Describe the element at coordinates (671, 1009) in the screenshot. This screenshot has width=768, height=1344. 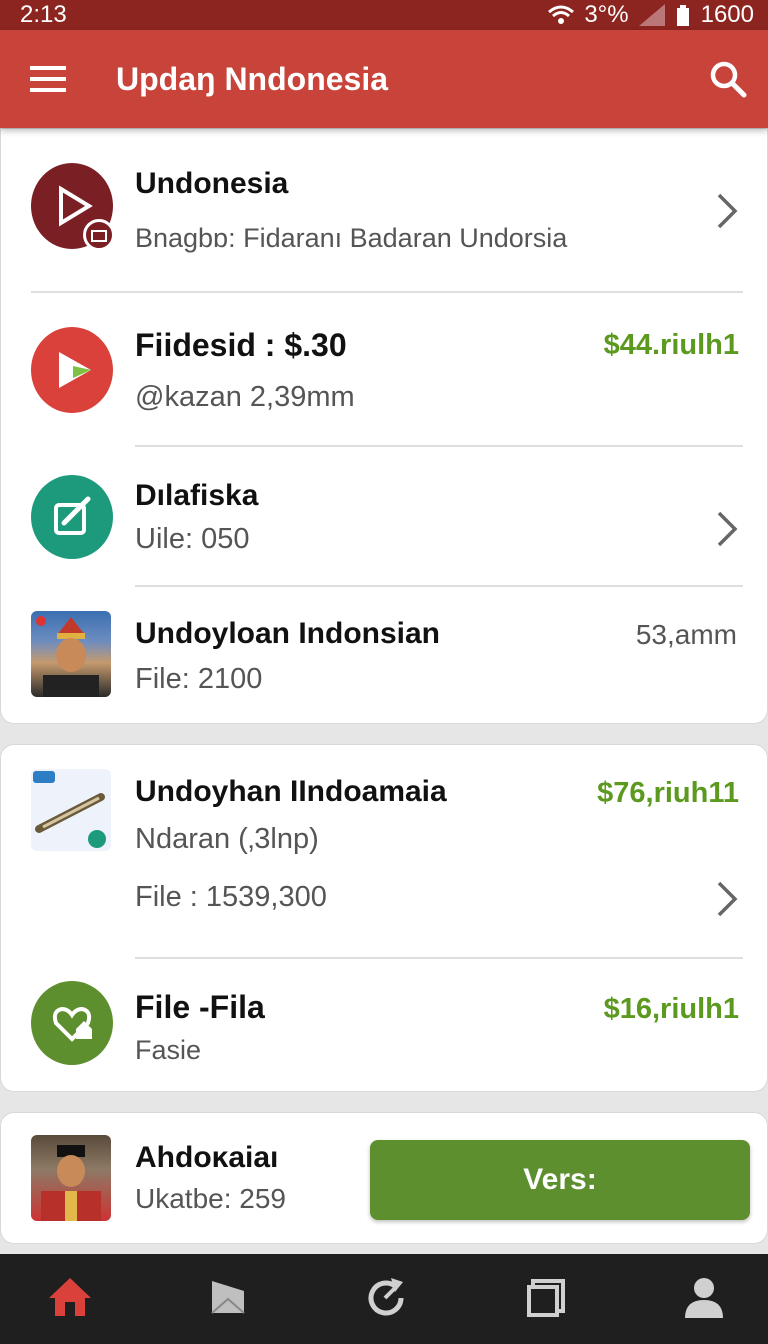
I see `item-price: $16,riulh1` at that location.